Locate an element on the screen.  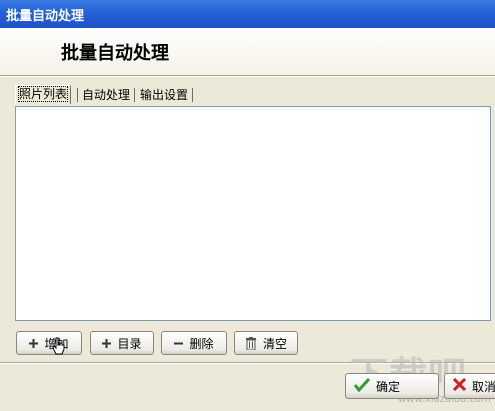
delete-button-label: 删除 is located at coordinates (201, 343).